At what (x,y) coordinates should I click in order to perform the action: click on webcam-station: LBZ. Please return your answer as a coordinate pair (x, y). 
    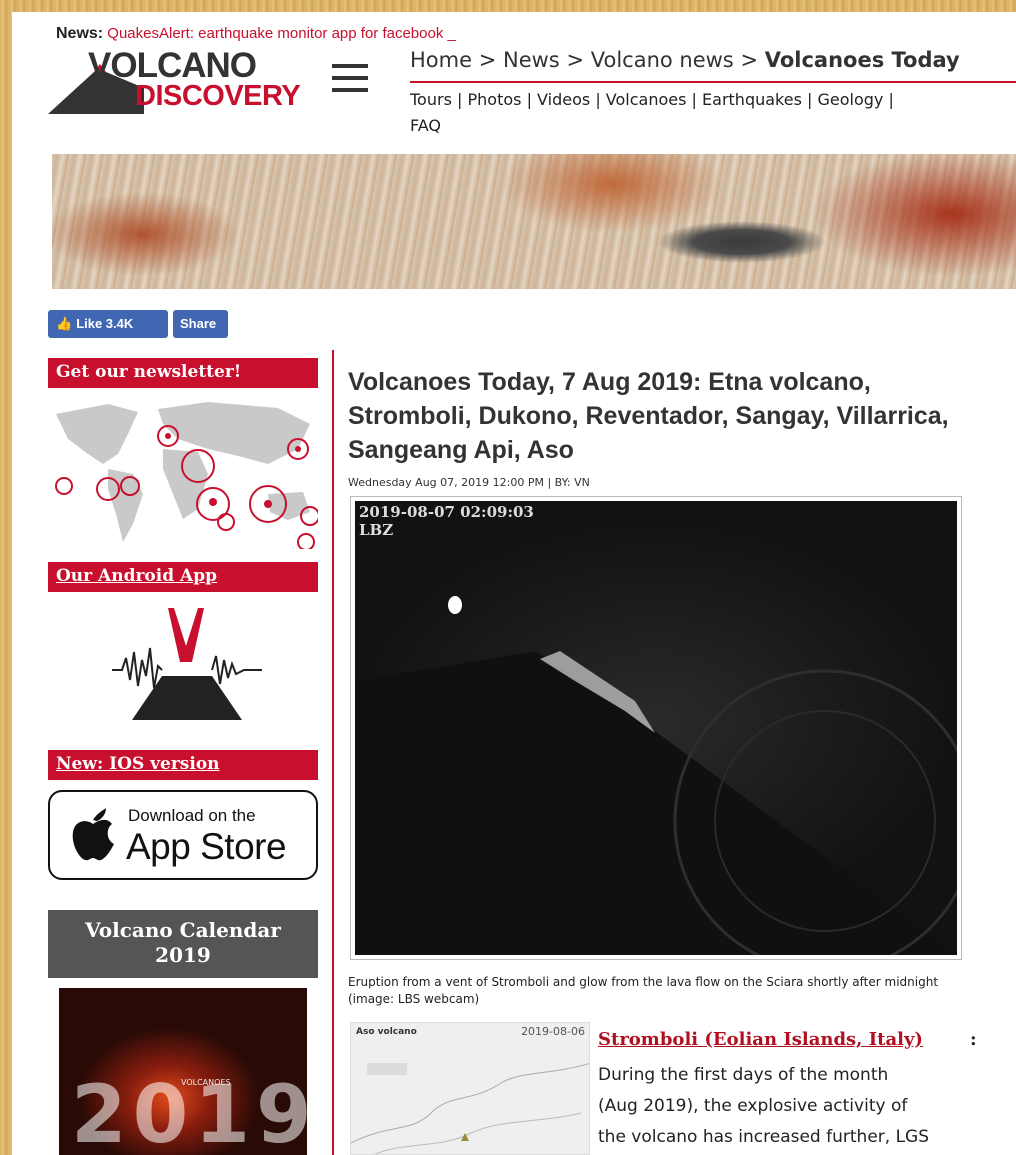
    Looking at the image, I should click on (376, 530).